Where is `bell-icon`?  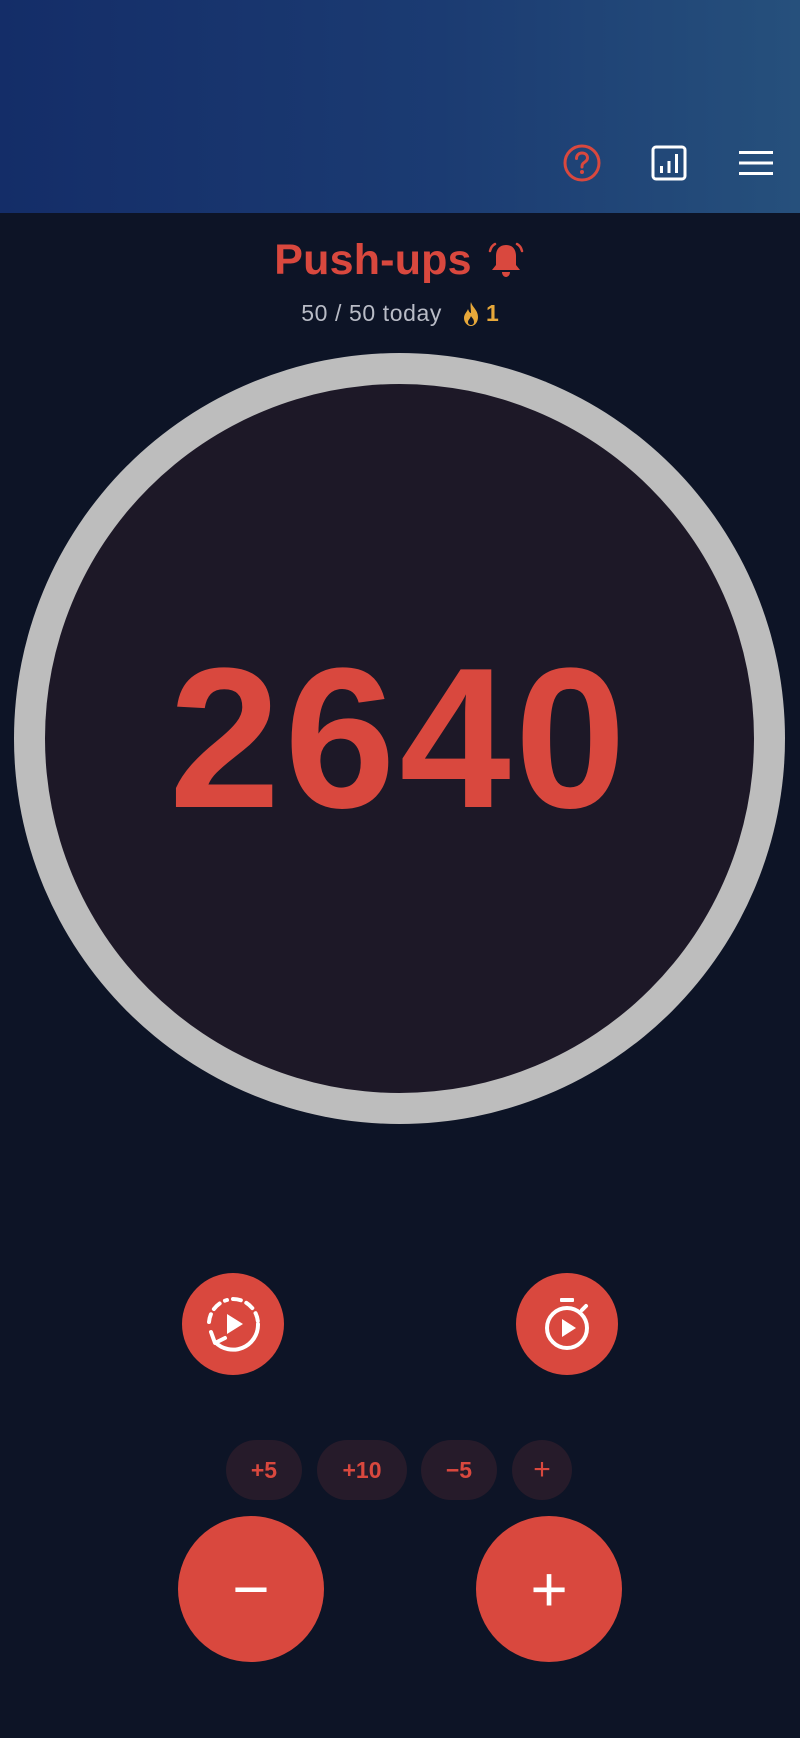
bell-icon is located at coordinates (505, 259).